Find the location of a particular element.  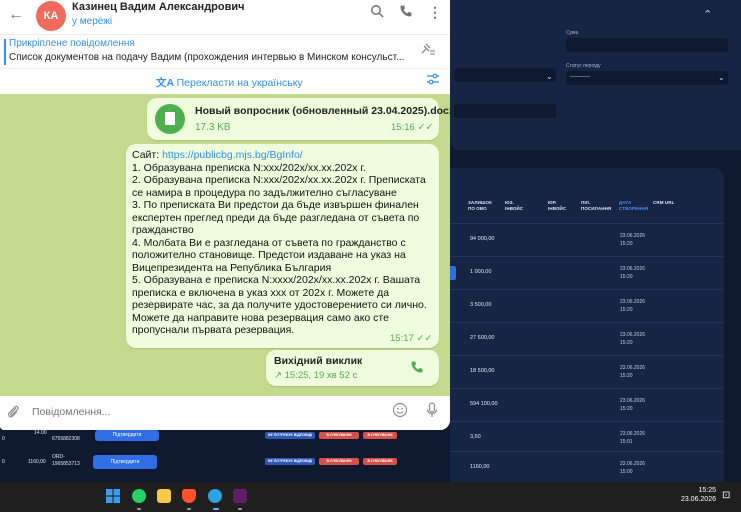

row-sum: 18 500,00 is located at coordinates (482, 371).